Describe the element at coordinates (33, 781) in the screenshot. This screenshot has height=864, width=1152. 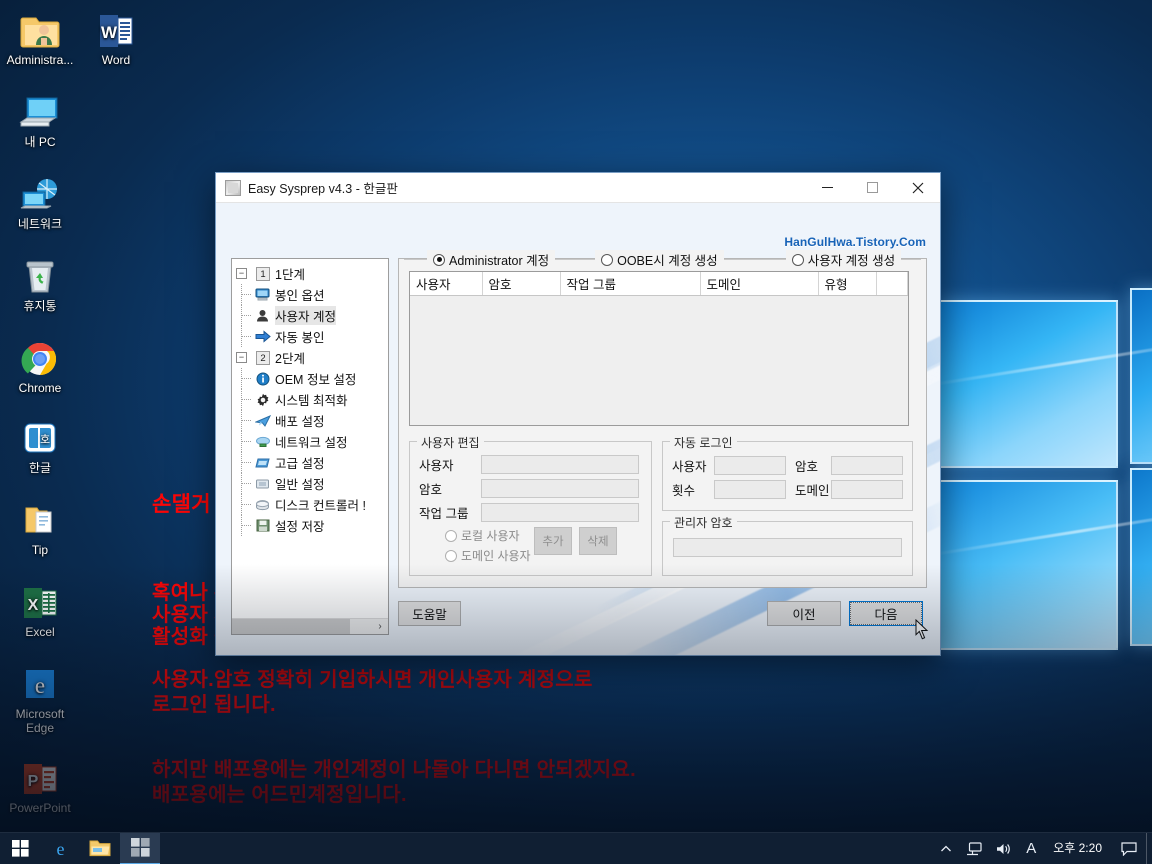
I see `svg-text: P` at that location.